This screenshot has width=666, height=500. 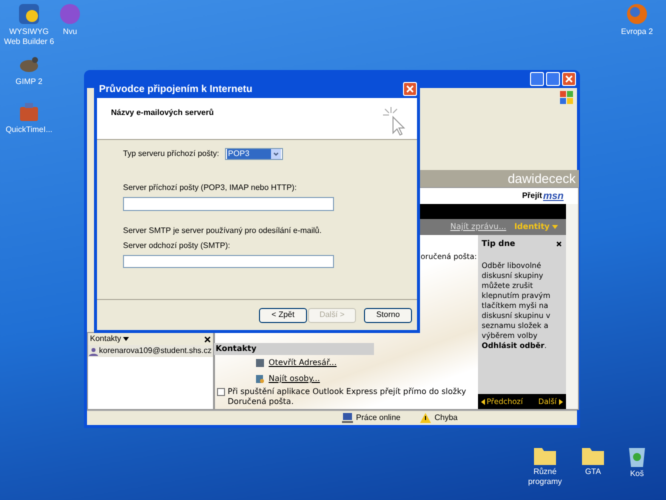 What do you see at coordinates (223, 231) in the screenshot?
I see `info-text: Server SMTP je server používaný pro odesílání e-mailů.` at bounding box center [223, 231].